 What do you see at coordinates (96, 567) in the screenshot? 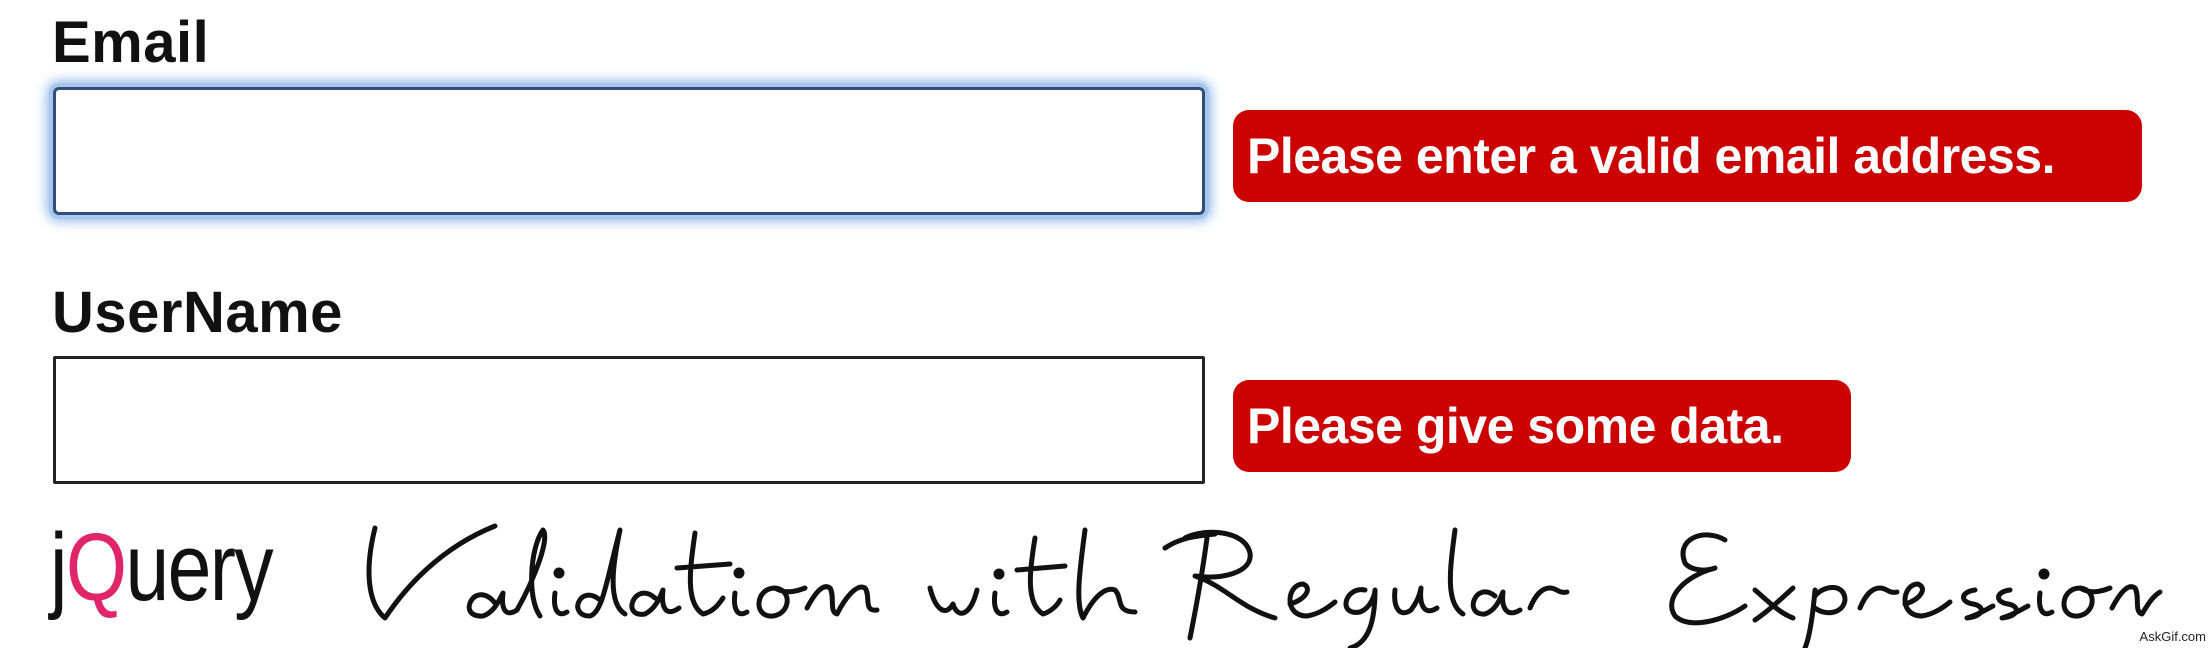
I see `jquery-logo-q: Q` at bounding box center [96, 567].